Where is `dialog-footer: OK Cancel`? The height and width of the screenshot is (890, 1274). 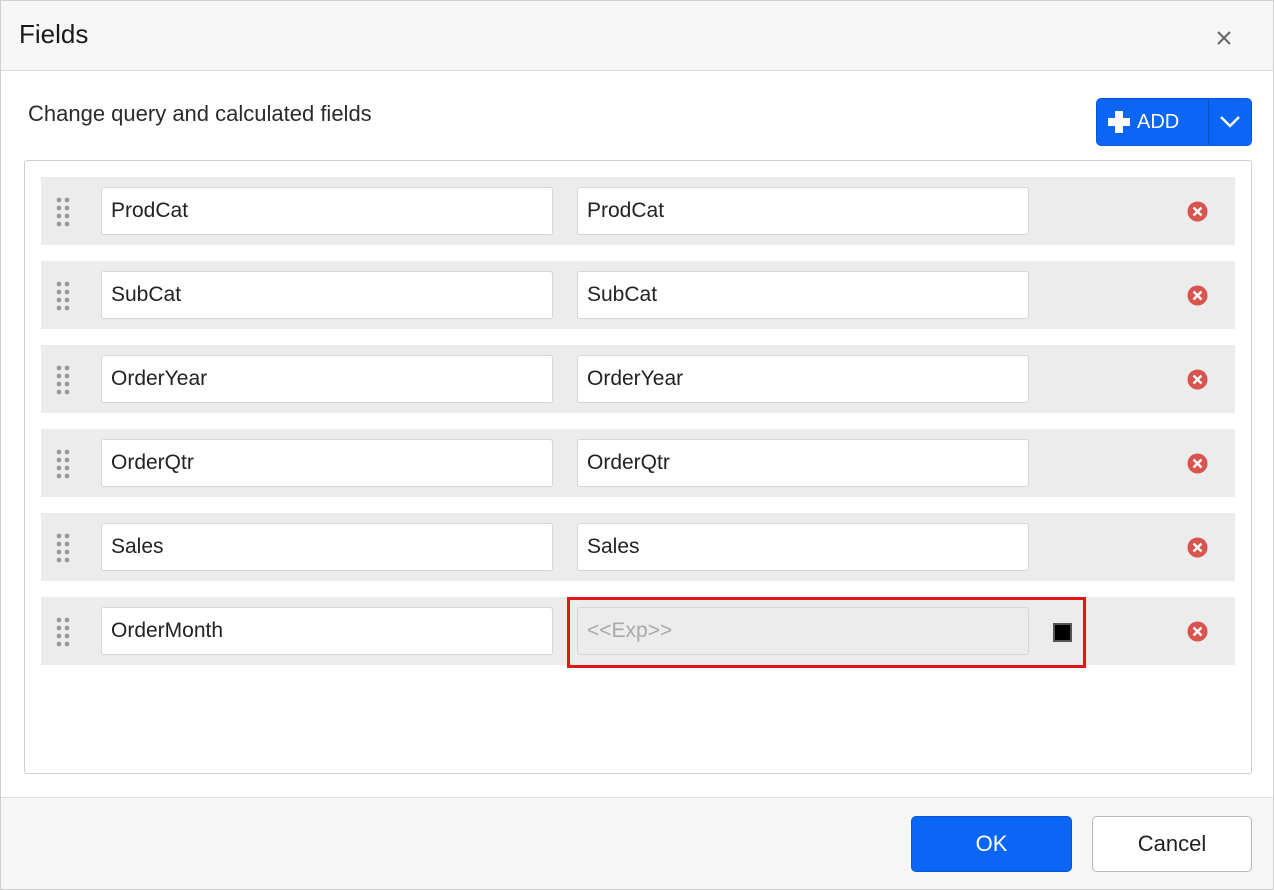 dialog-footer: OK Cancel is located at coordinates (637, 843).